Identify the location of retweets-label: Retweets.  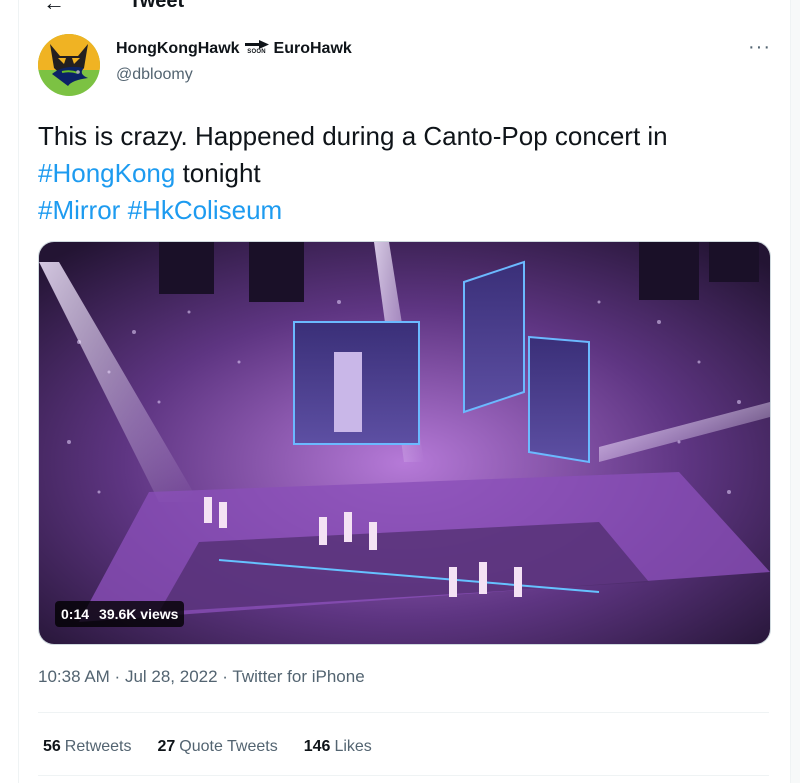
(98, 746).